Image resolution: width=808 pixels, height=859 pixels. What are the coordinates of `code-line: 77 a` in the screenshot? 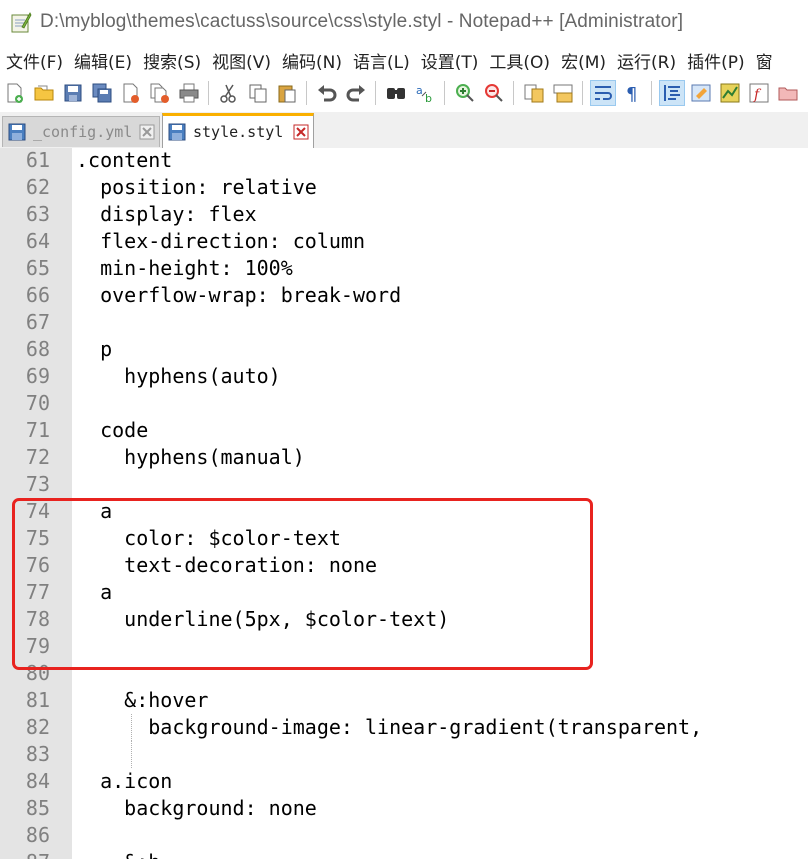 It's located at (404, 592).